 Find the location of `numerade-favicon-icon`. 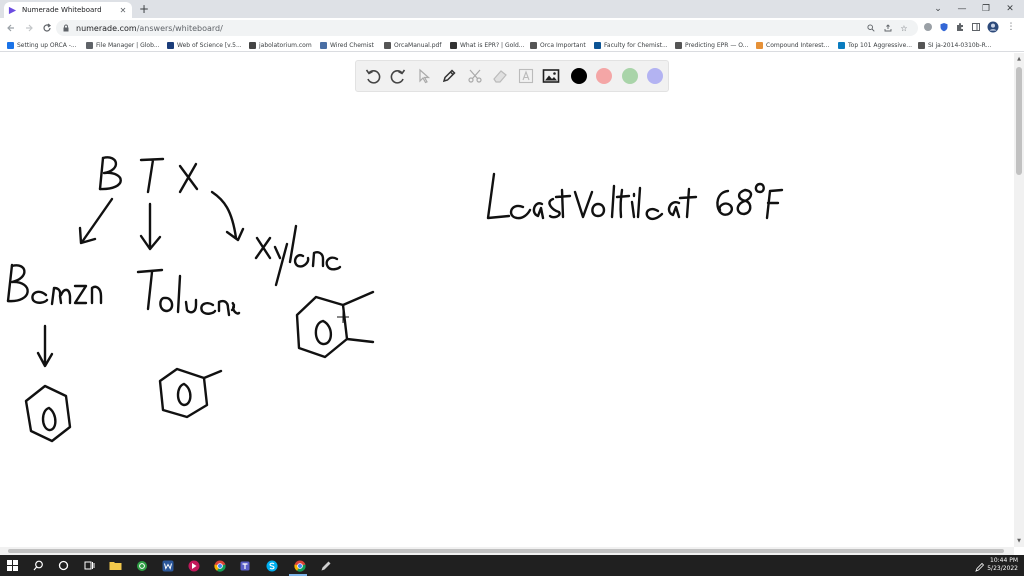

numerade-favicon-icon is located at coordinates (12, 10).